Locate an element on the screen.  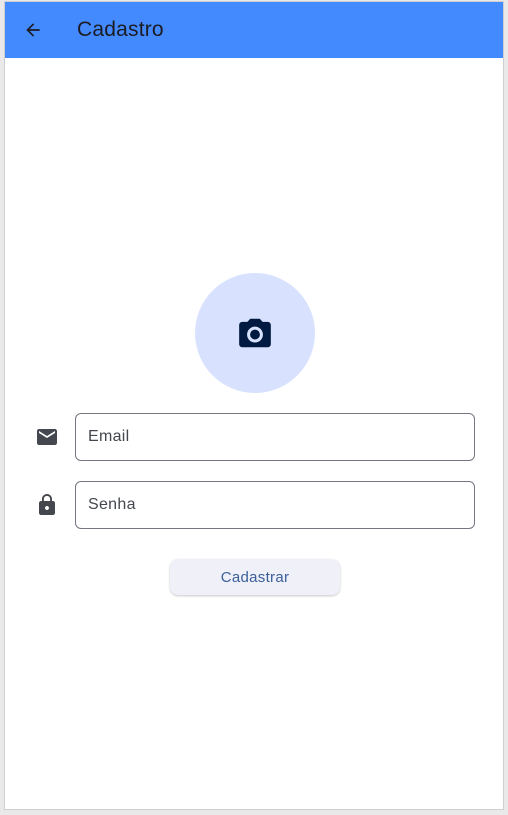
email-field: Email is located at coordinates (275, 437).